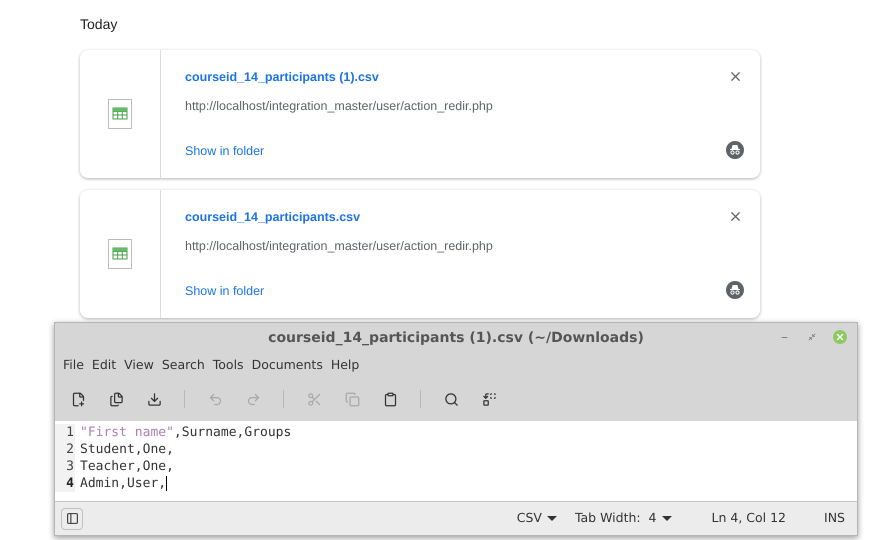 Image resolution: width=874 pixels, height=540 pixels. Describe the element at coordinates (154, 399) in the screenshot. I see `download-icon` at that location.